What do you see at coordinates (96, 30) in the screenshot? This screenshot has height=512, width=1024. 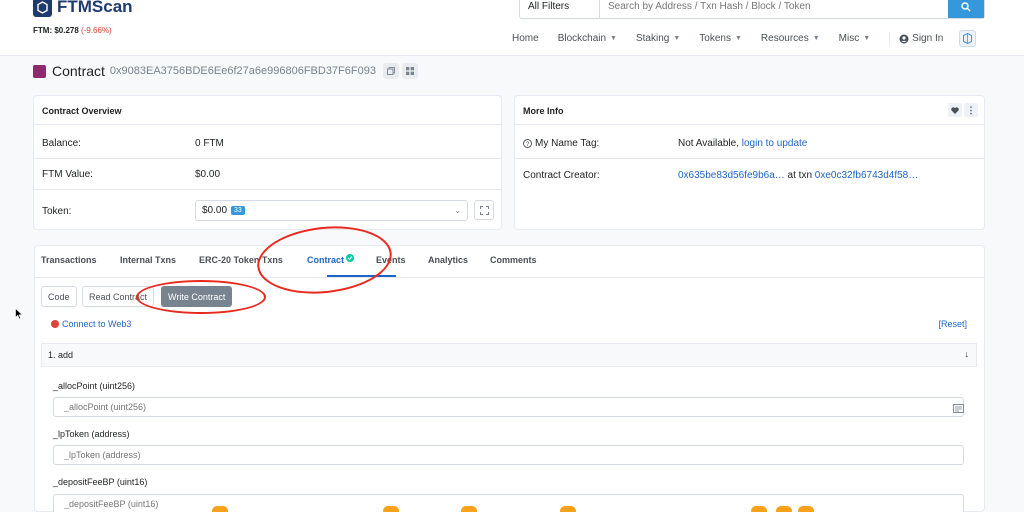 I see `price-change: (-9.66%)` at bounding box center [96, 30].